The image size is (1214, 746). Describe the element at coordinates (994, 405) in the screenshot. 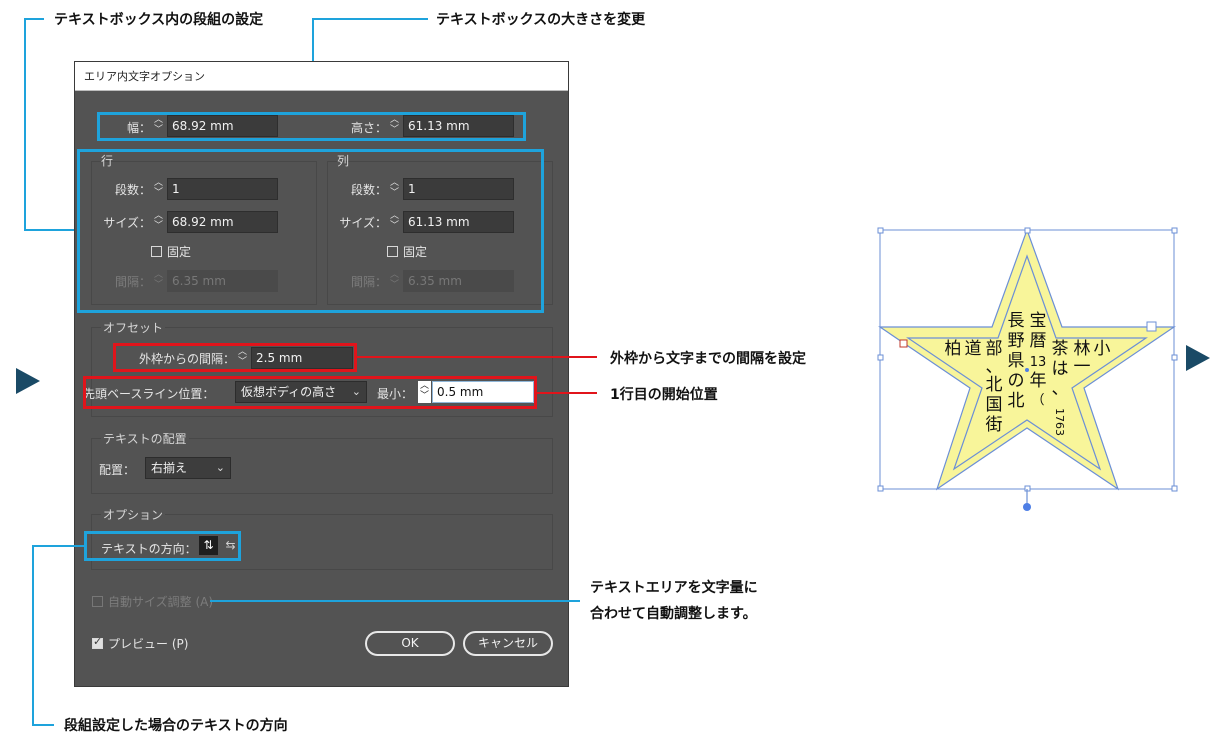

I see `star-char: 国` at that location.